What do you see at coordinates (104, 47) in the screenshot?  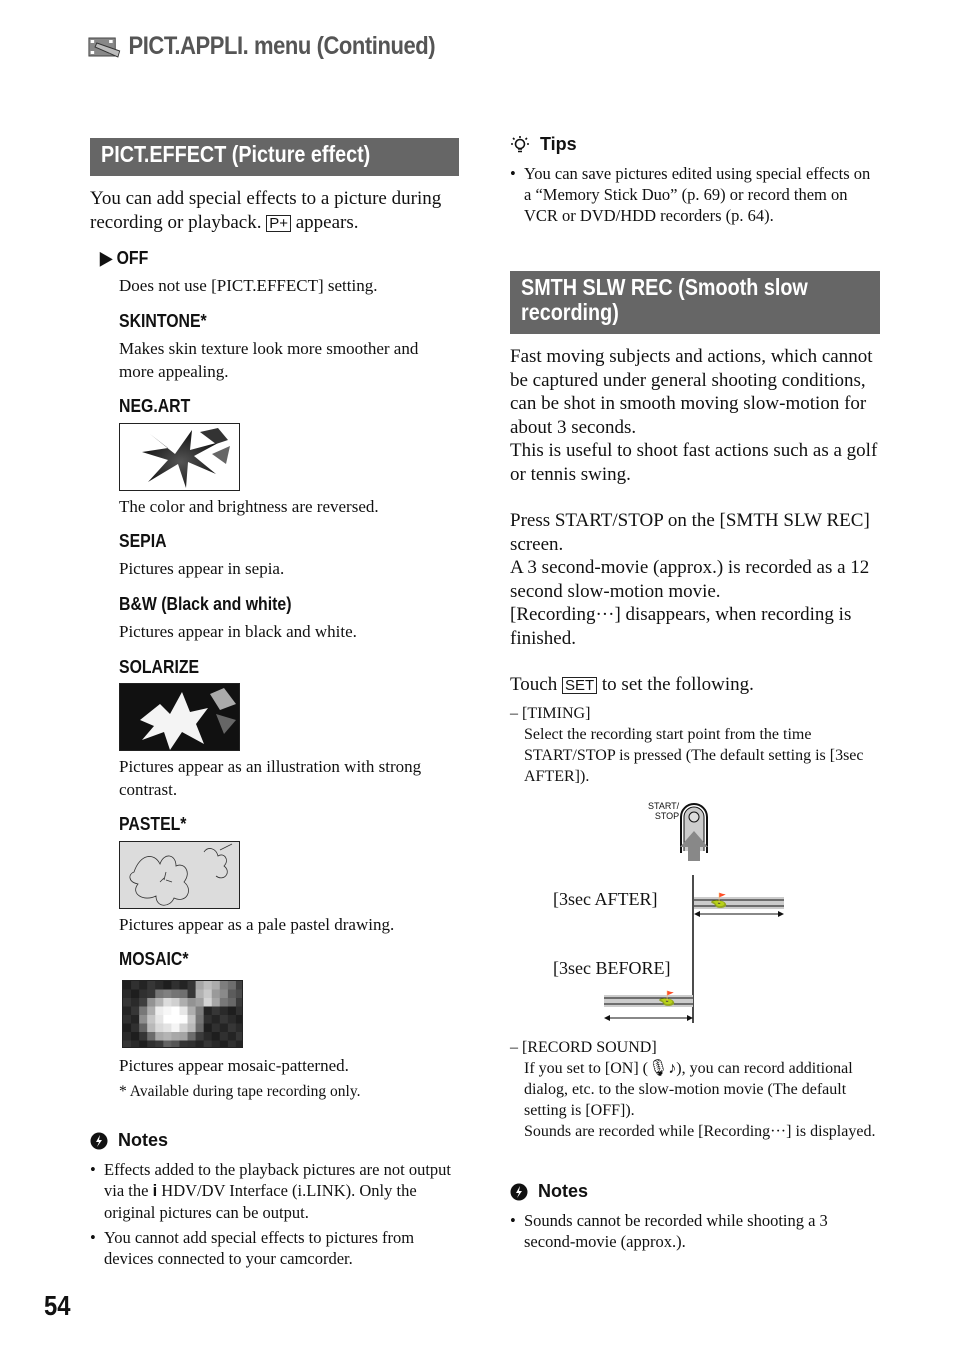 I see `film-edit-icon` at bounding box center [104, 47].